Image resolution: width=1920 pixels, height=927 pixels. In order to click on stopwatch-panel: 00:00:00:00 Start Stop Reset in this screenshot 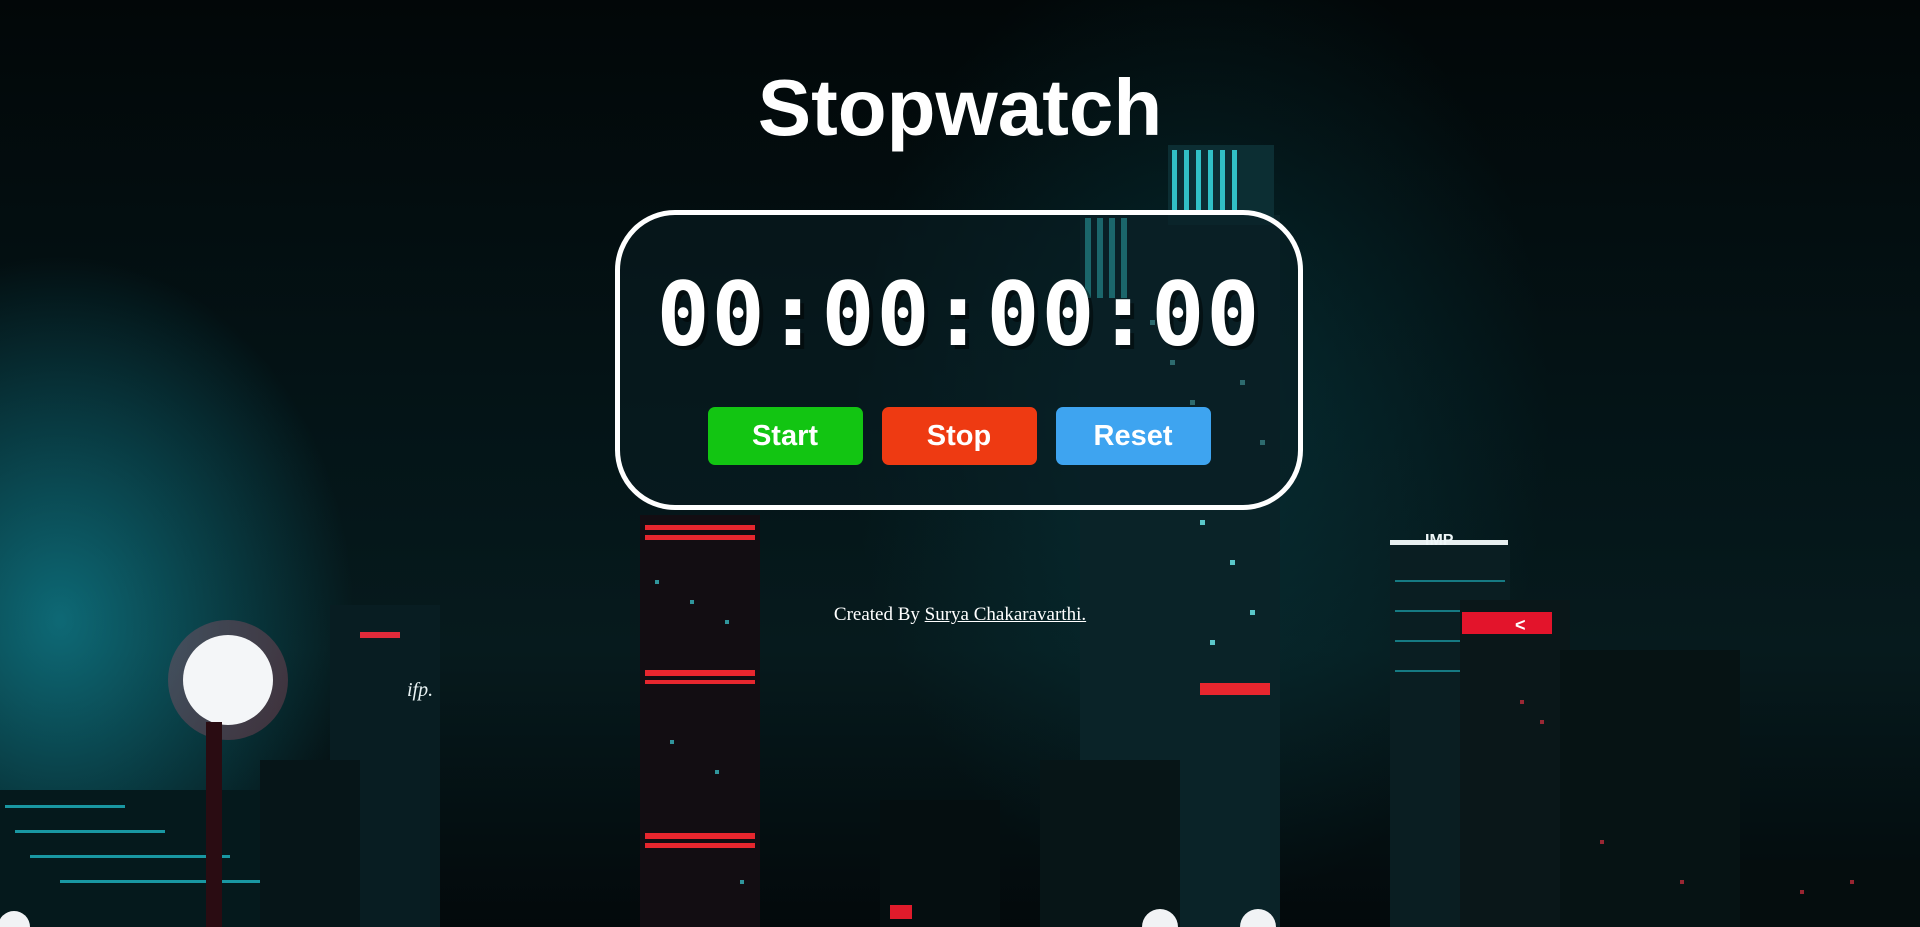, I will do `click(959, 360)`.